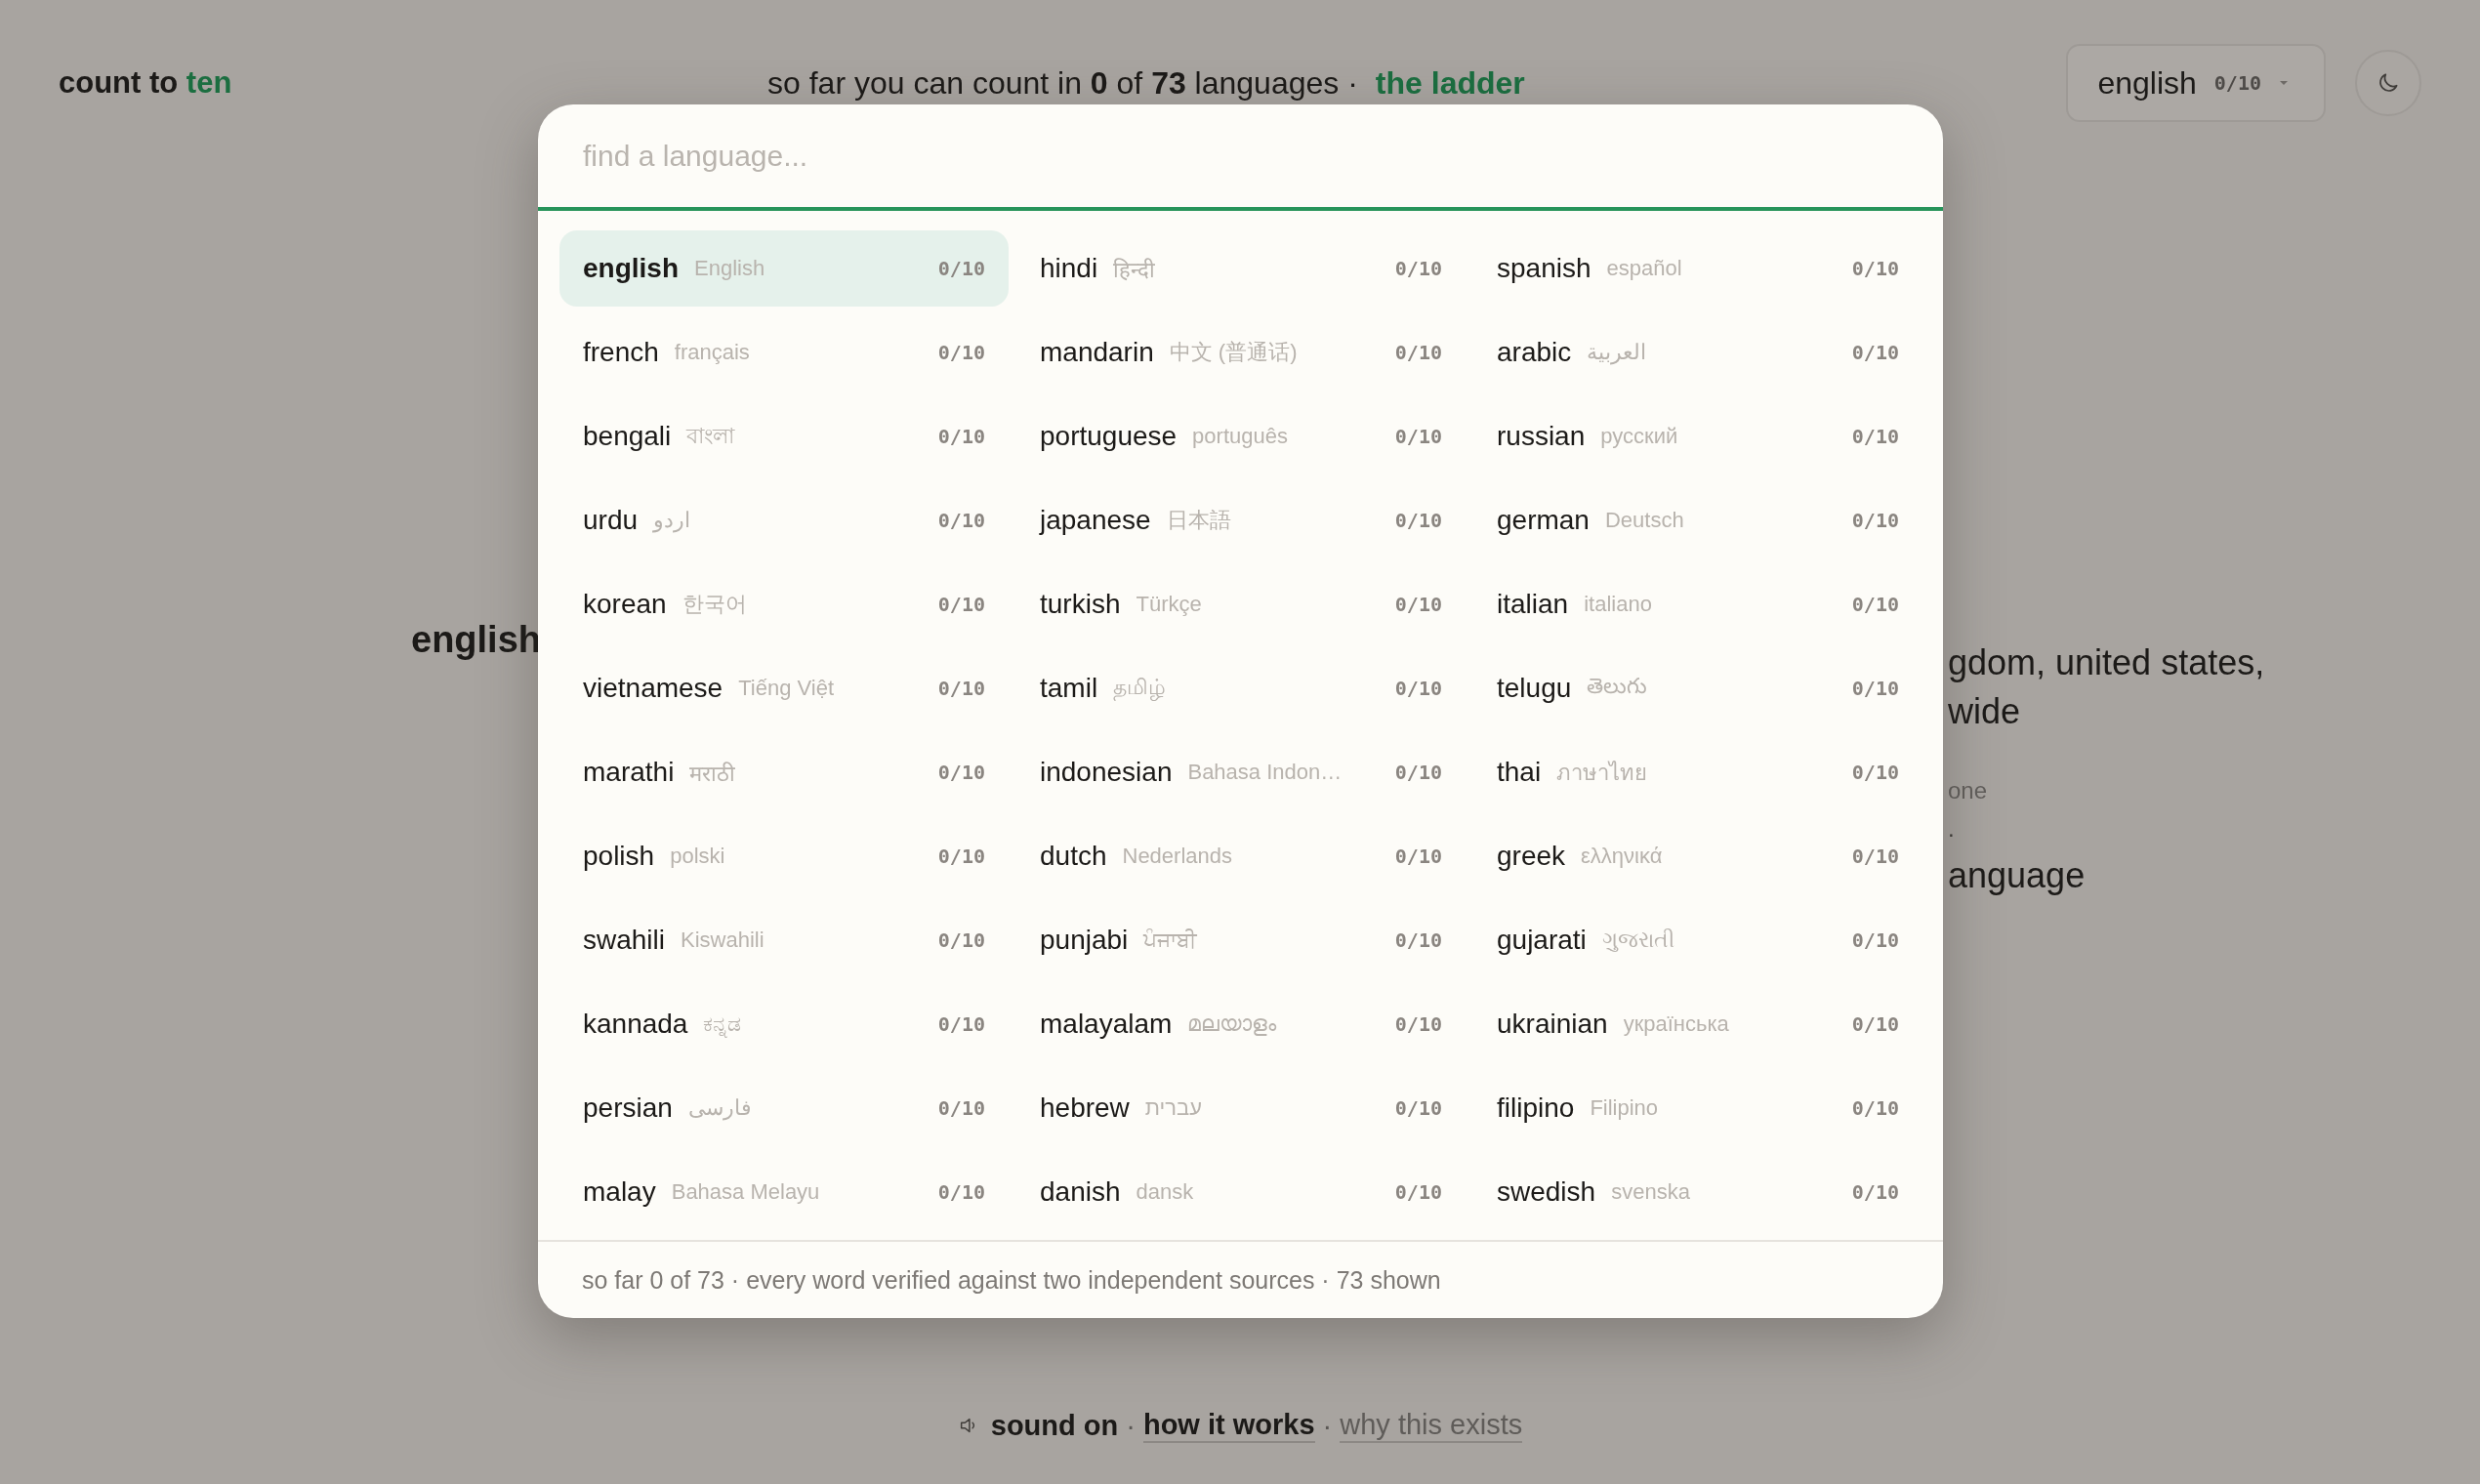 The width and height of the screenshot is (2480, 1484). I want to click on note-text: one, so click(1968, 791).